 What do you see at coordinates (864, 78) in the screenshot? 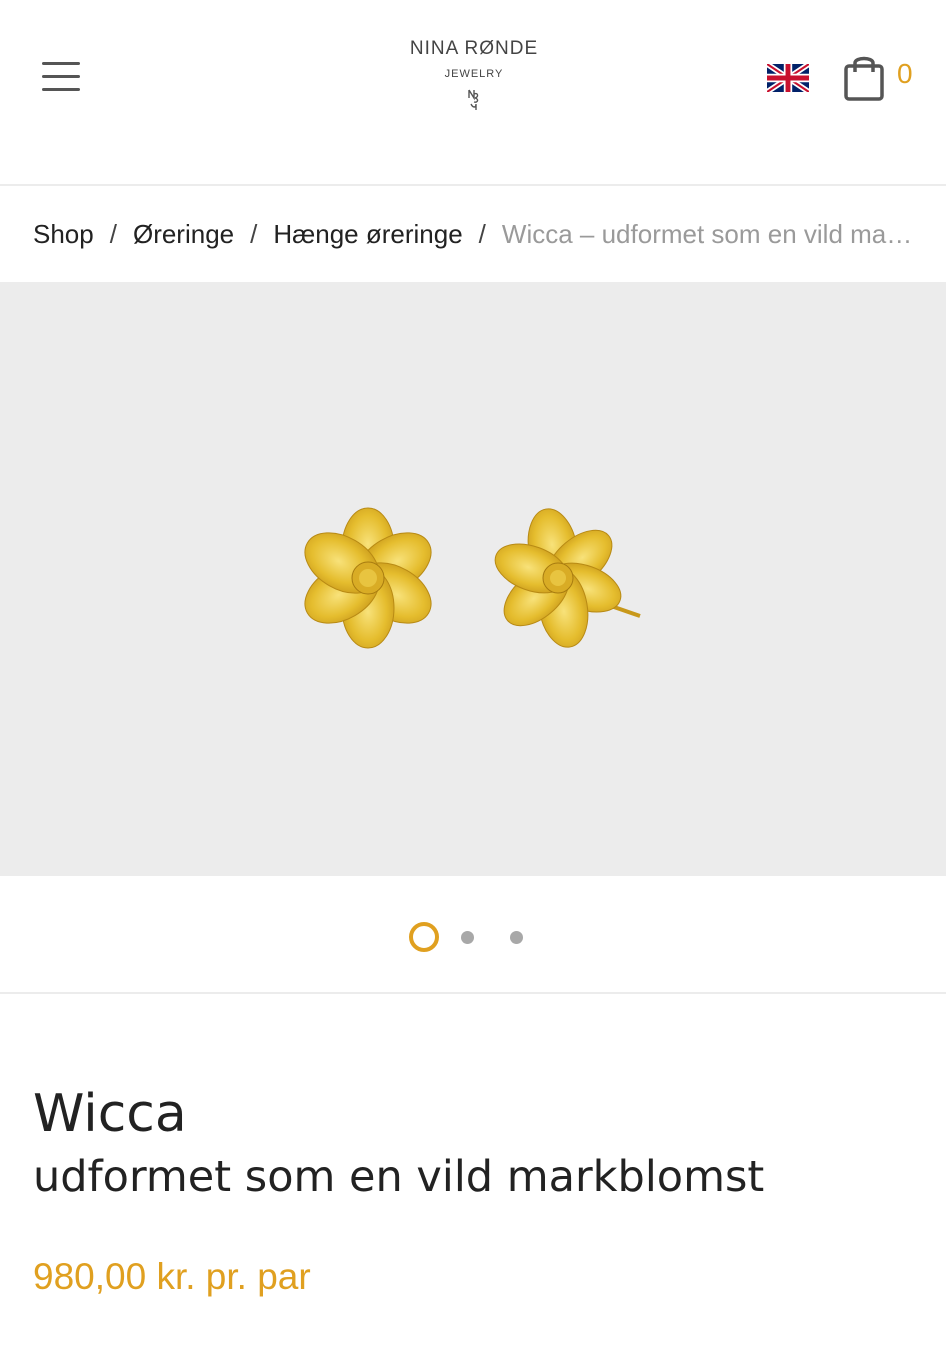
I see `shopping-bag-icon` at bounding box center [864, 78].